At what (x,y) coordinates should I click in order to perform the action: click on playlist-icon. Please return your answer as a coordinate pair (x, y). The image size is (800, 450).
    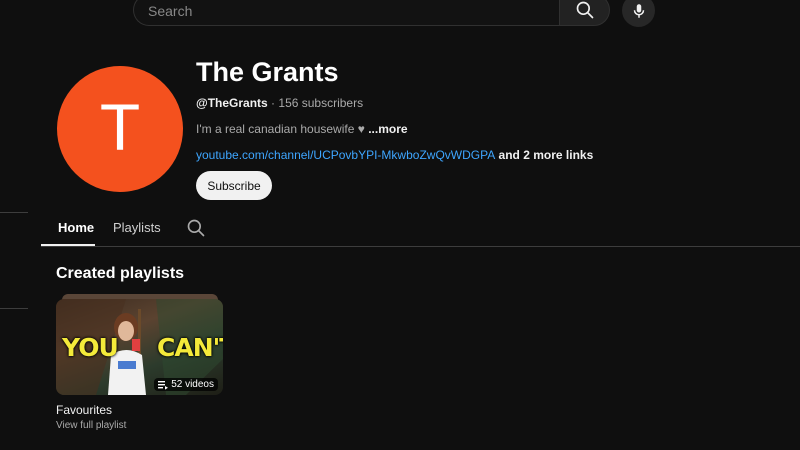
    Looking at the image, I should click on (163, 385).